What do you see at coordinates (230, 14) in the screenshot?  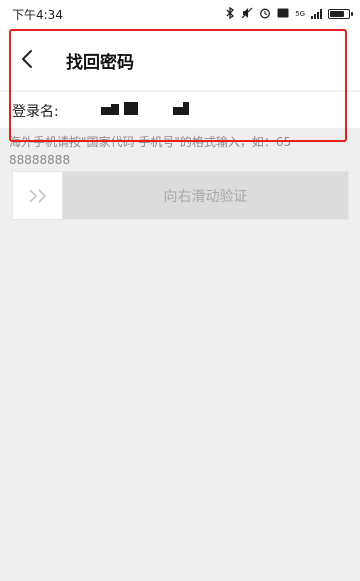 I see `bluetooth-icon` at bounding box center [230, 14].